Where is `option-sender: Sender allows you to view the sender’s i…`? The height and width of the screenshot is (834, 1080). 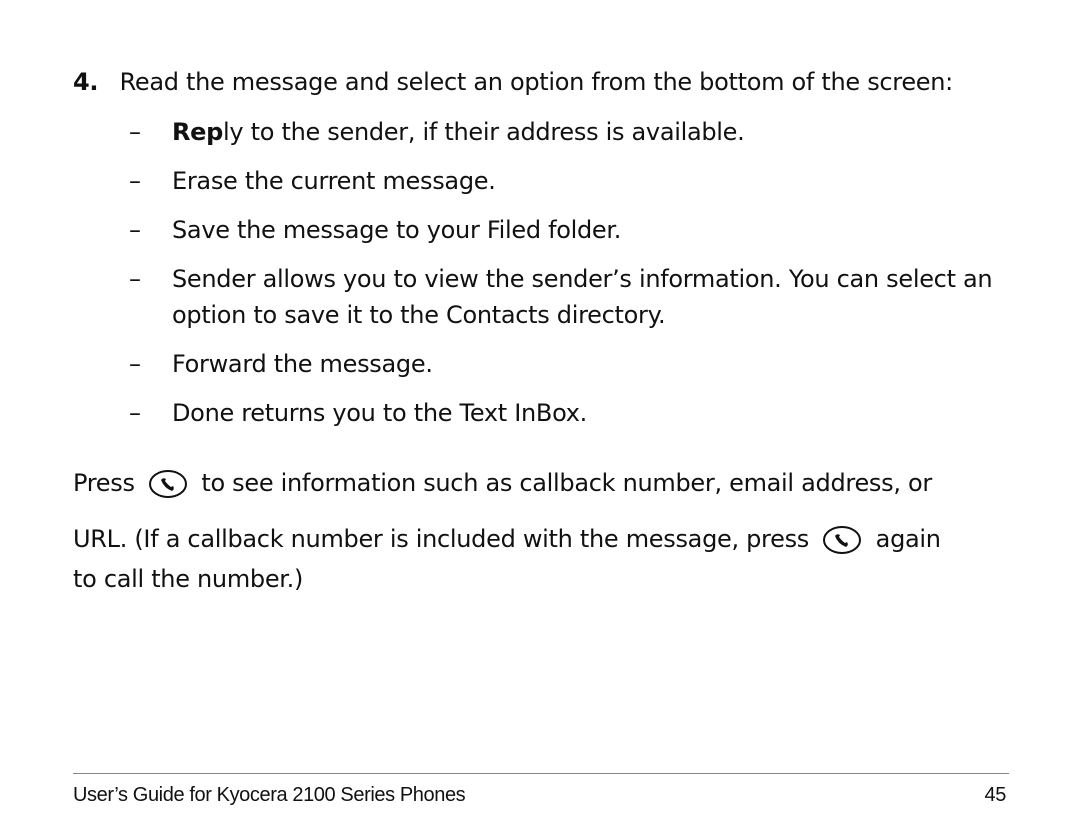 option-sender: Sender allows you to view the sender’s i… is located at coordinates (582, 279).